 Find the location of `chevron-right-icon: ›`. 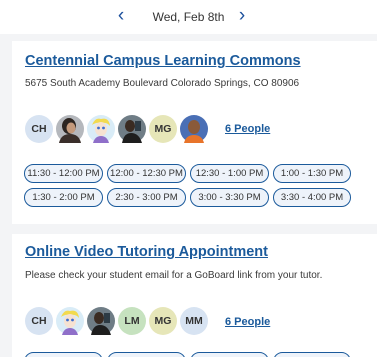

chevron-right-icon: › is located at coordinates (242, 16).